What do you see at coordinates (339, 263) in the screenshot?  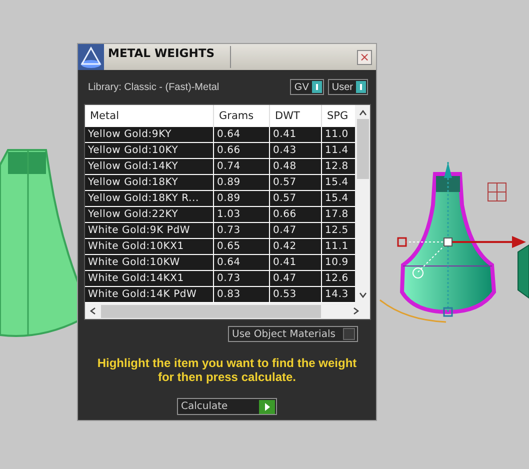 I see `table-cell: 10.9` at bounding box center [339, 263].